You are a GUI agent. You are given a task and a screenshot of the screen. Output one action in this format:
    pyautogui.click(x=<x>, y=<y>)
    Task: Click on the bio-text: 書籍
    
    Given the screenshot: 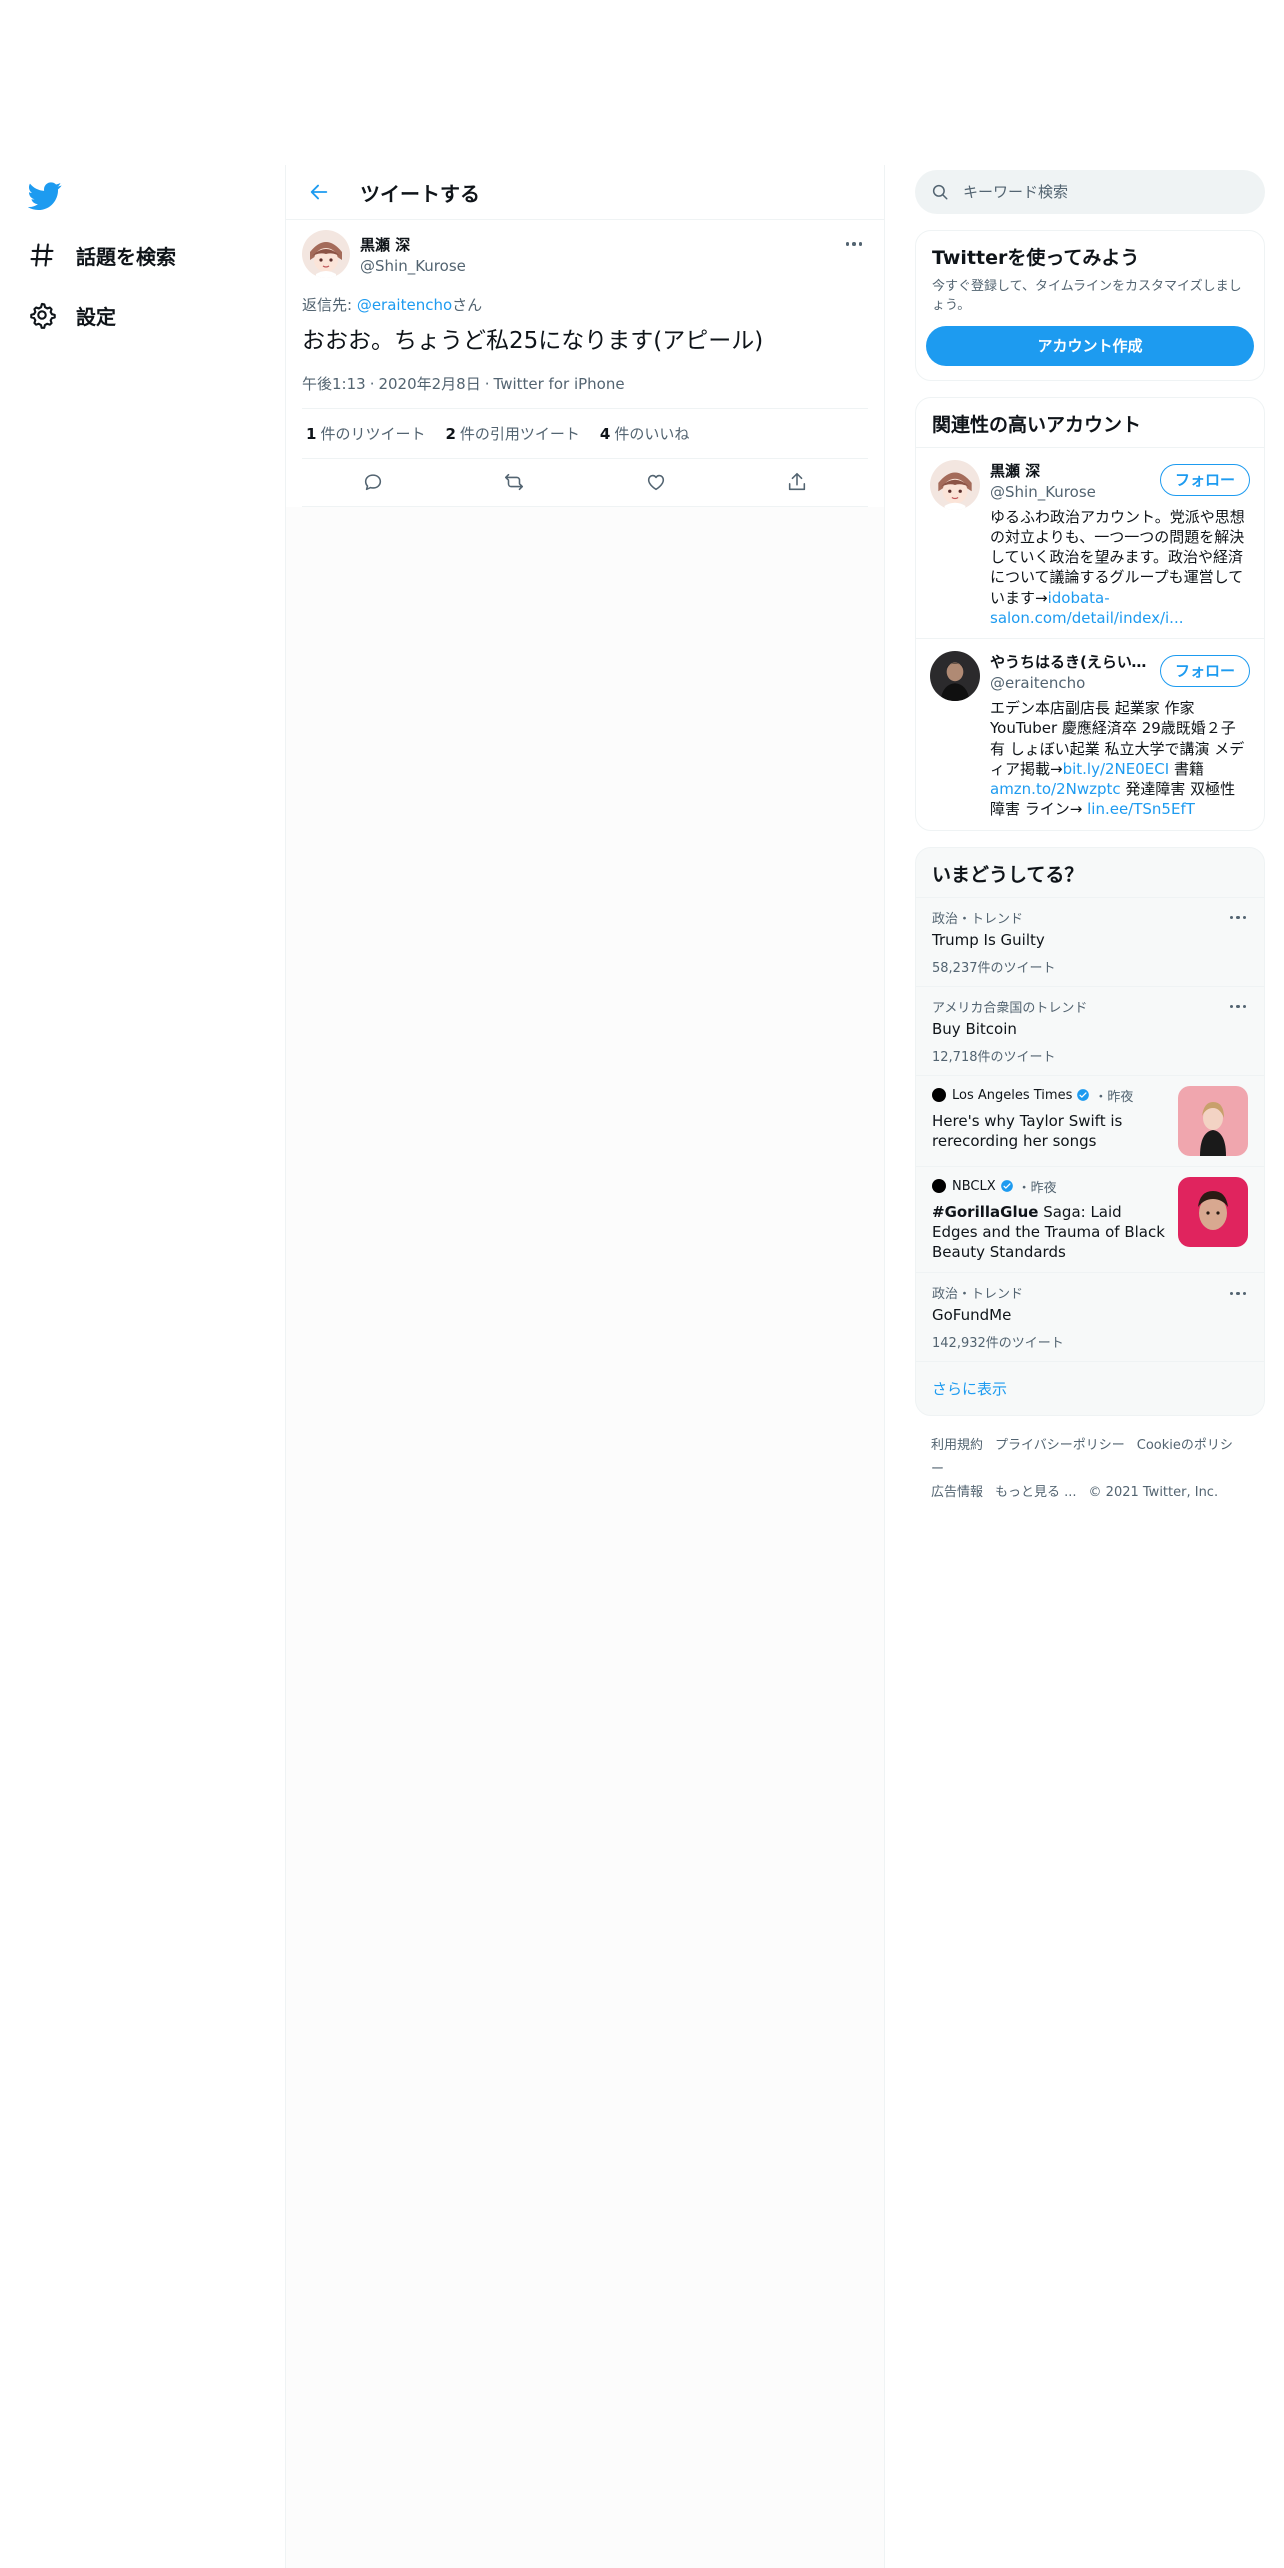 What is the action you would take?
    pyautogui.click(x=1186, y=768)
    